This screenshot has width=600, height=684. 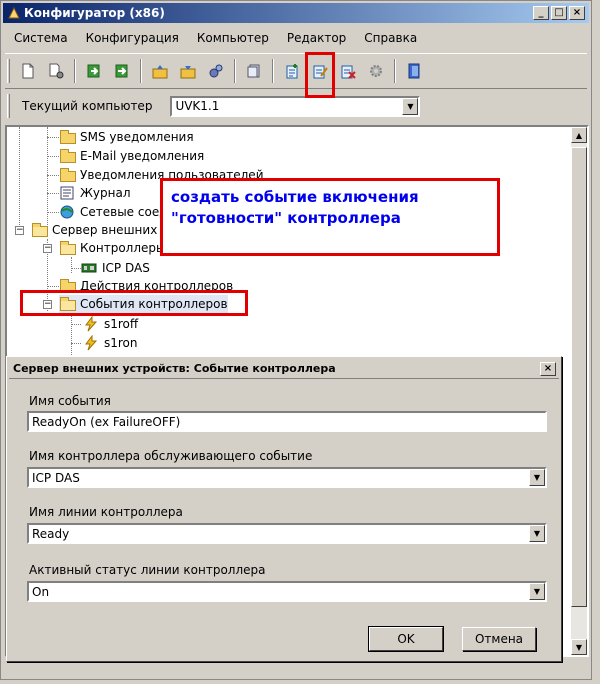 I want to click on controller-label: Имя контроллера обслуживающего событие, so click(x=171, y=456).